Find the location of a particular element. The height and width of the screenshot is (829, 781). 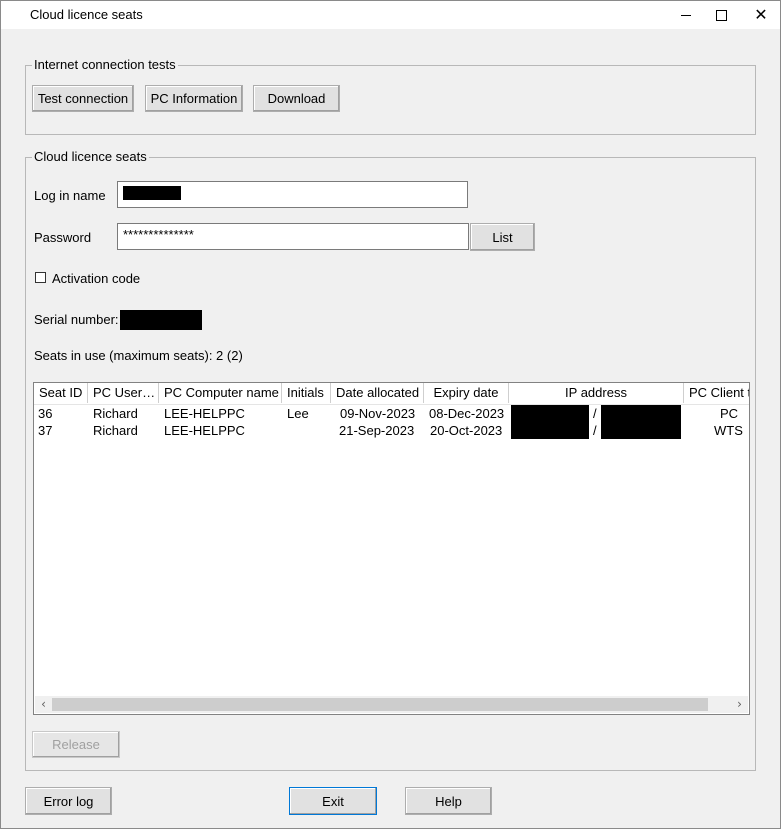

minimize-icon is located at coordinates (686, 15).